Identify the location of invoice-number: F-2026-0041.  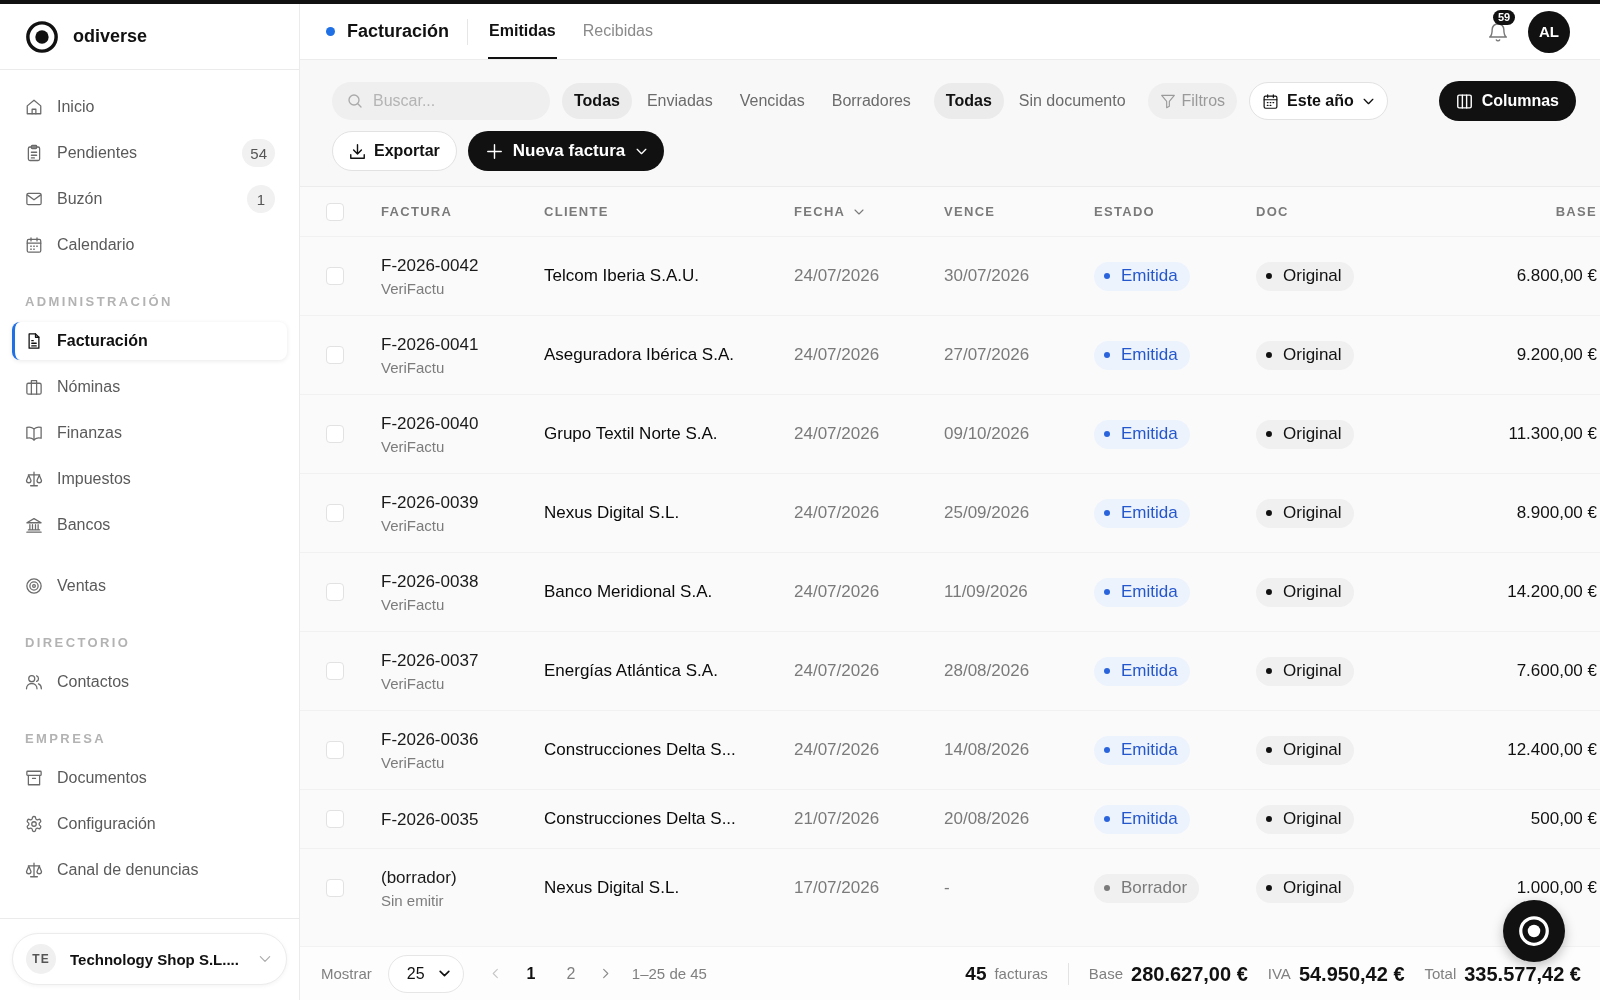
(430, 344).